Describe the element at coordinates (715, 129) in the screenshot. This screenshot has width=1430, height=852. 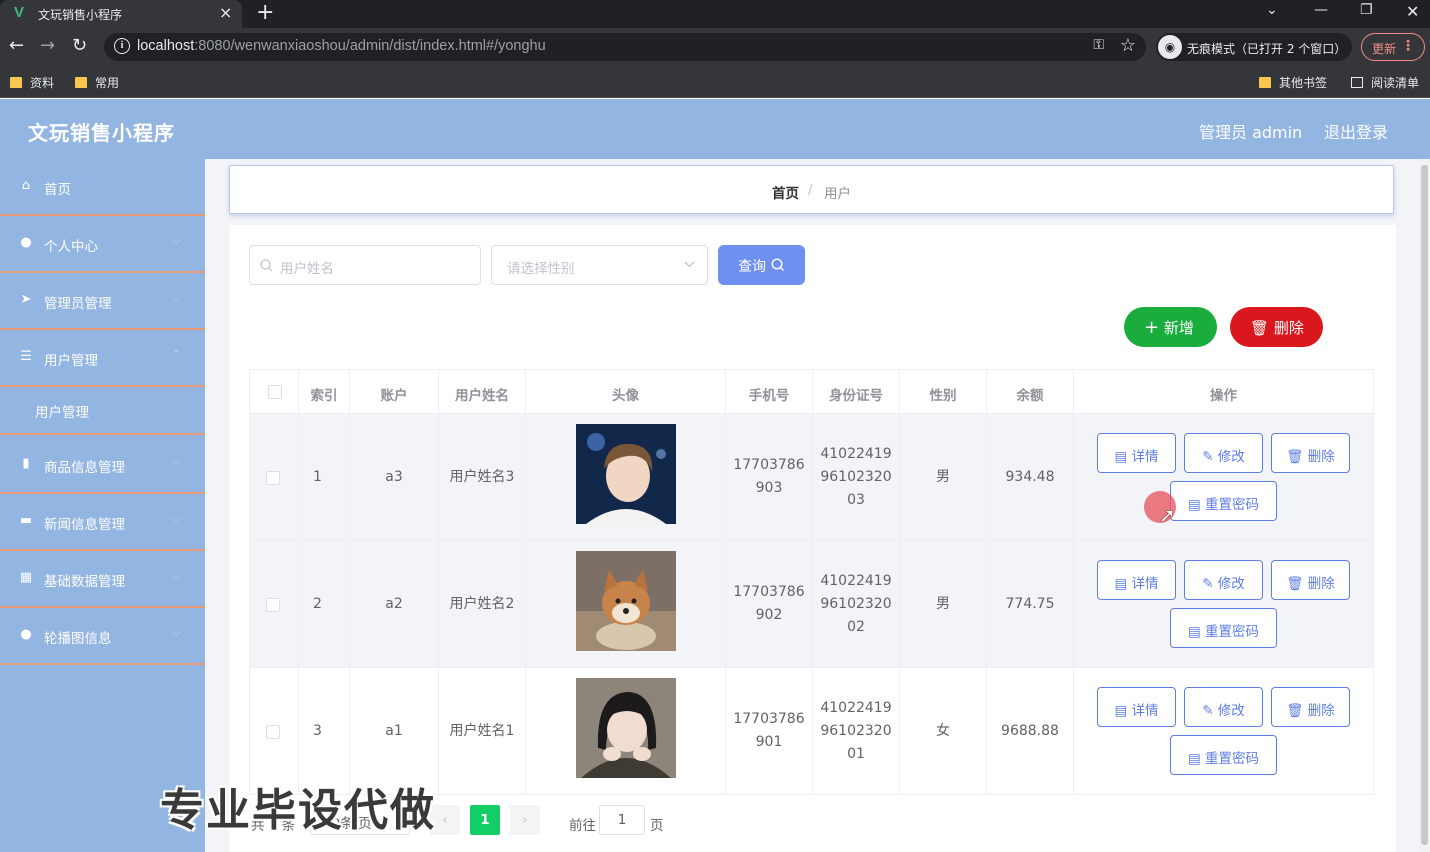
I see `app-header: 文玩销售小程序 管理员 admin 退出登录` at that location.